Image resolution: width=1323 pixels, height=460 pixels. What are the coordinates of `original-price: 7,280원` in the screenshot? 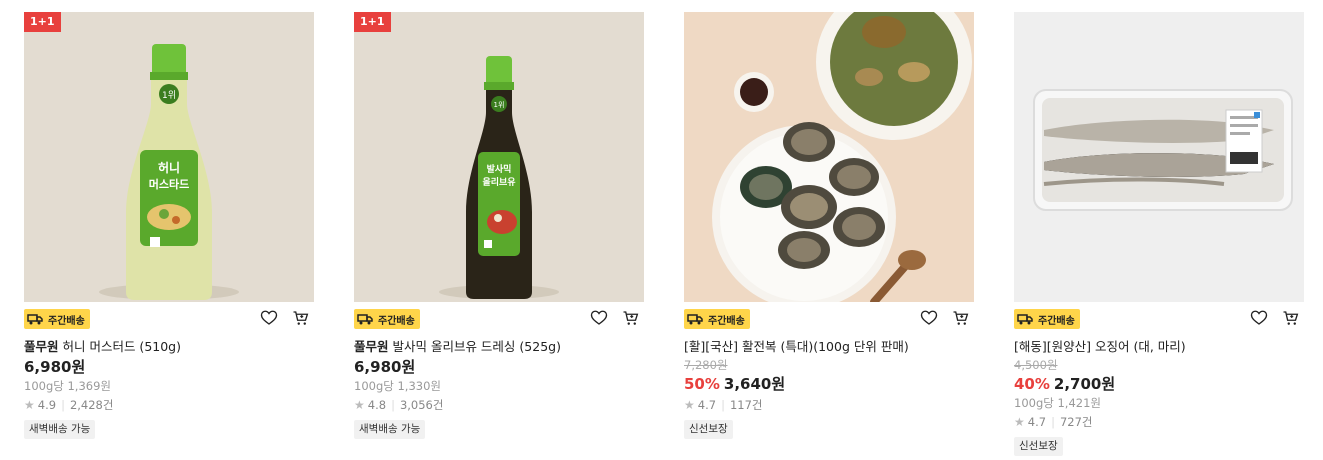 It's located at (706, 365).